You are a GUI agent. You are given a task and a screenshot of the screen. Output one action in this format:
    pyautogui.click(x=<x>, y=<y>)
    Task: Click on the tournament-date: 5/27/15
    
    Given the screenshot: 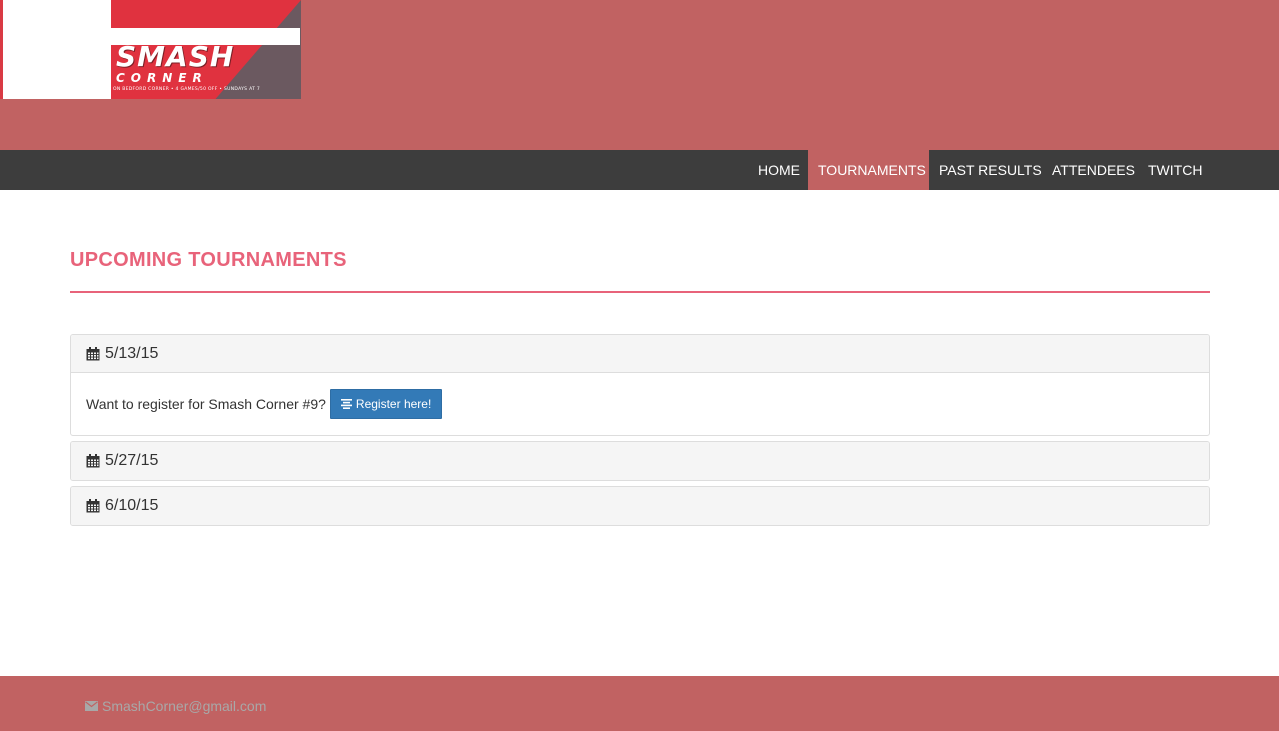 What is the action you would take?
    pyautogui.click(x=132, y=460)
    